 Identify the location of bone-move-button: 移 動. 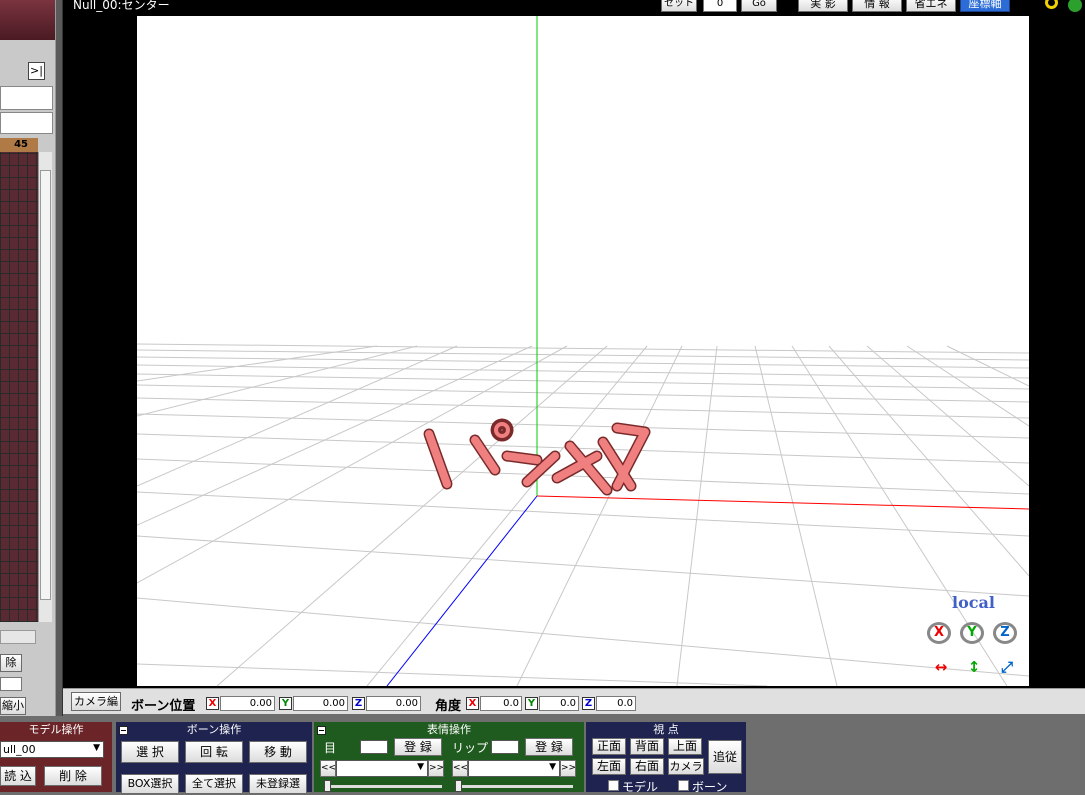
(278, 752).